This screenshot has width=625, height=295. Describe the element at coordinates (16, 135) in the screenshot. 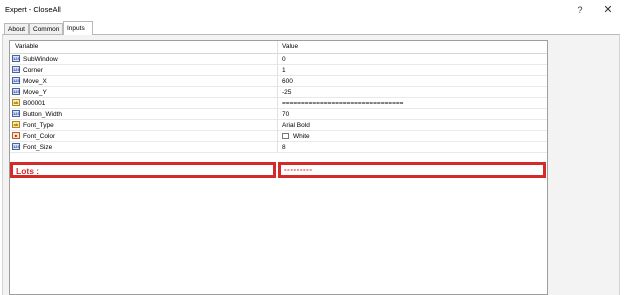

I see `color-icon: ■` at that location.